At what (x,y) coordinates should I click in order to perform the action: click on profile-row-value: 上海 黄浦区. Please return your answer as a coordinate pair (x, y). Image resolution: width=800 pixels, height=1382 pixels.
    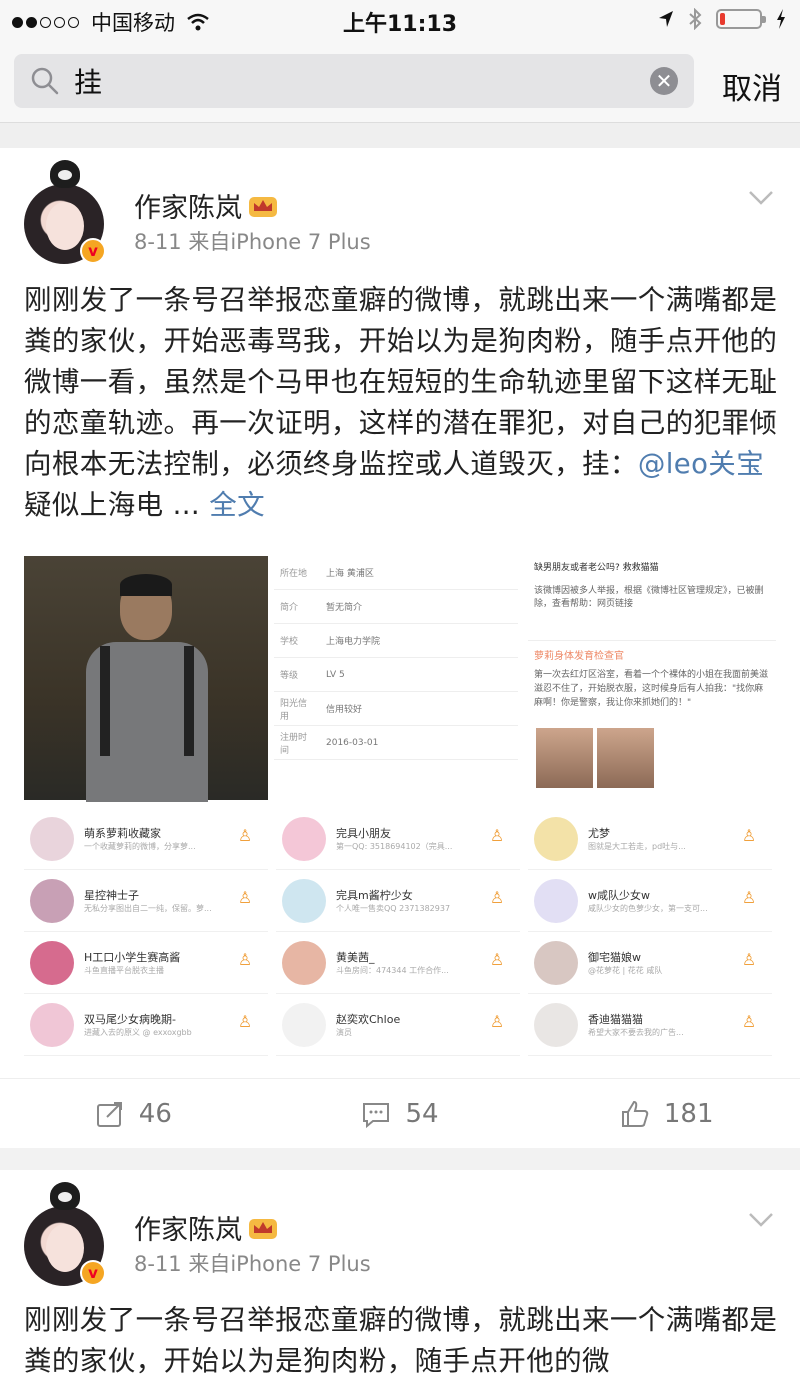
    Looking at the image, I should click on (350, 574).